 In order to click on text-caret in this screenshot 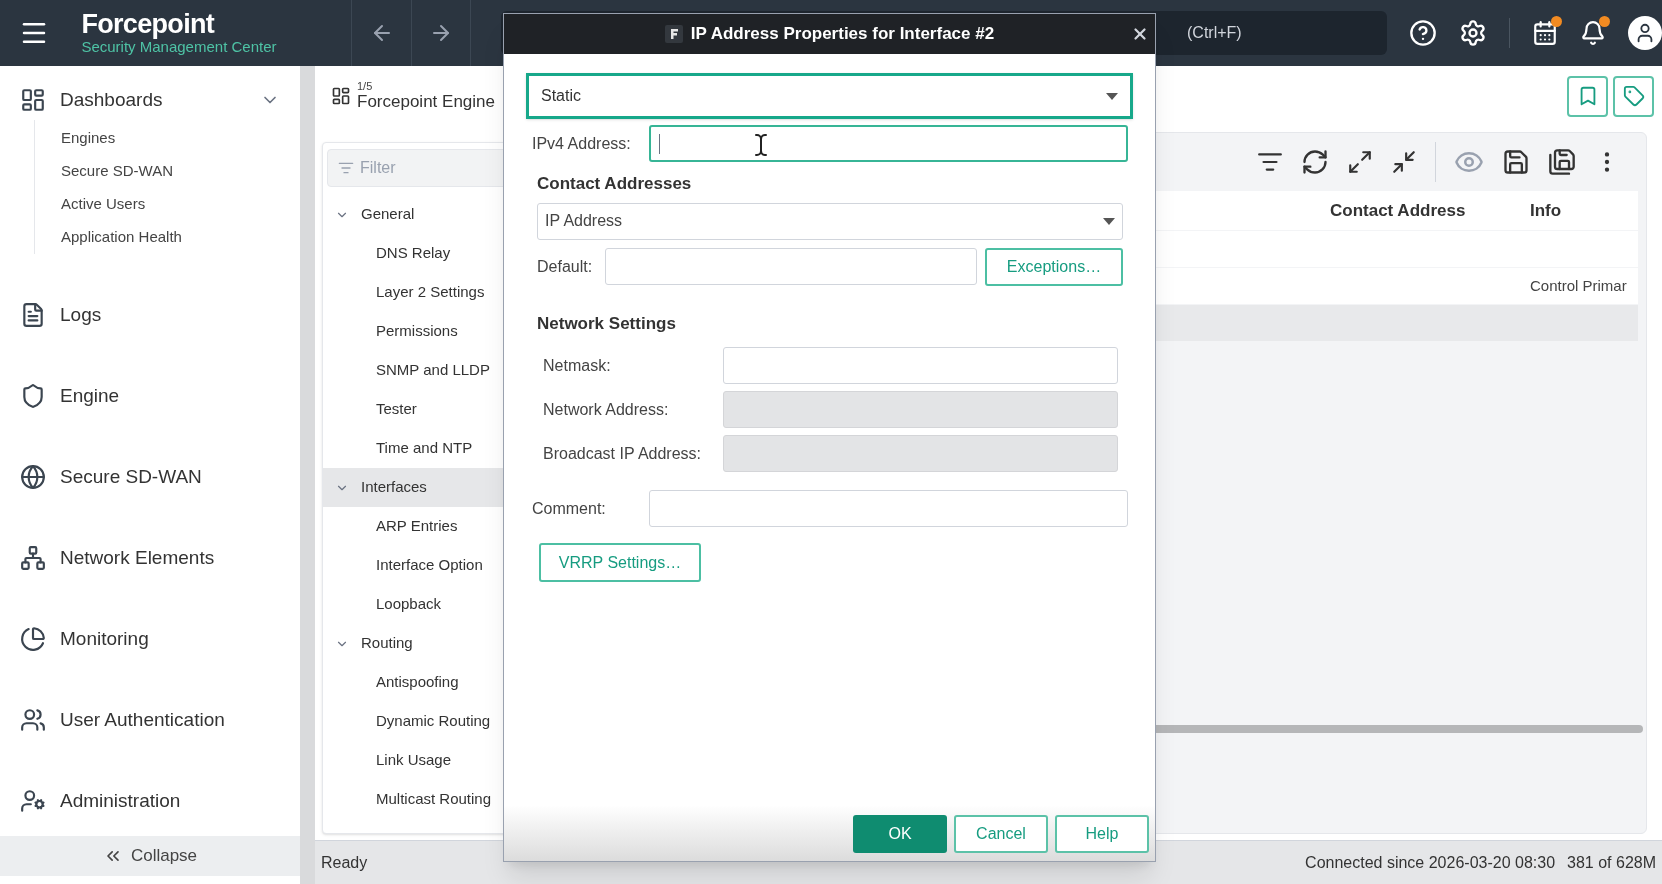, I will do `click(659, 143)`.